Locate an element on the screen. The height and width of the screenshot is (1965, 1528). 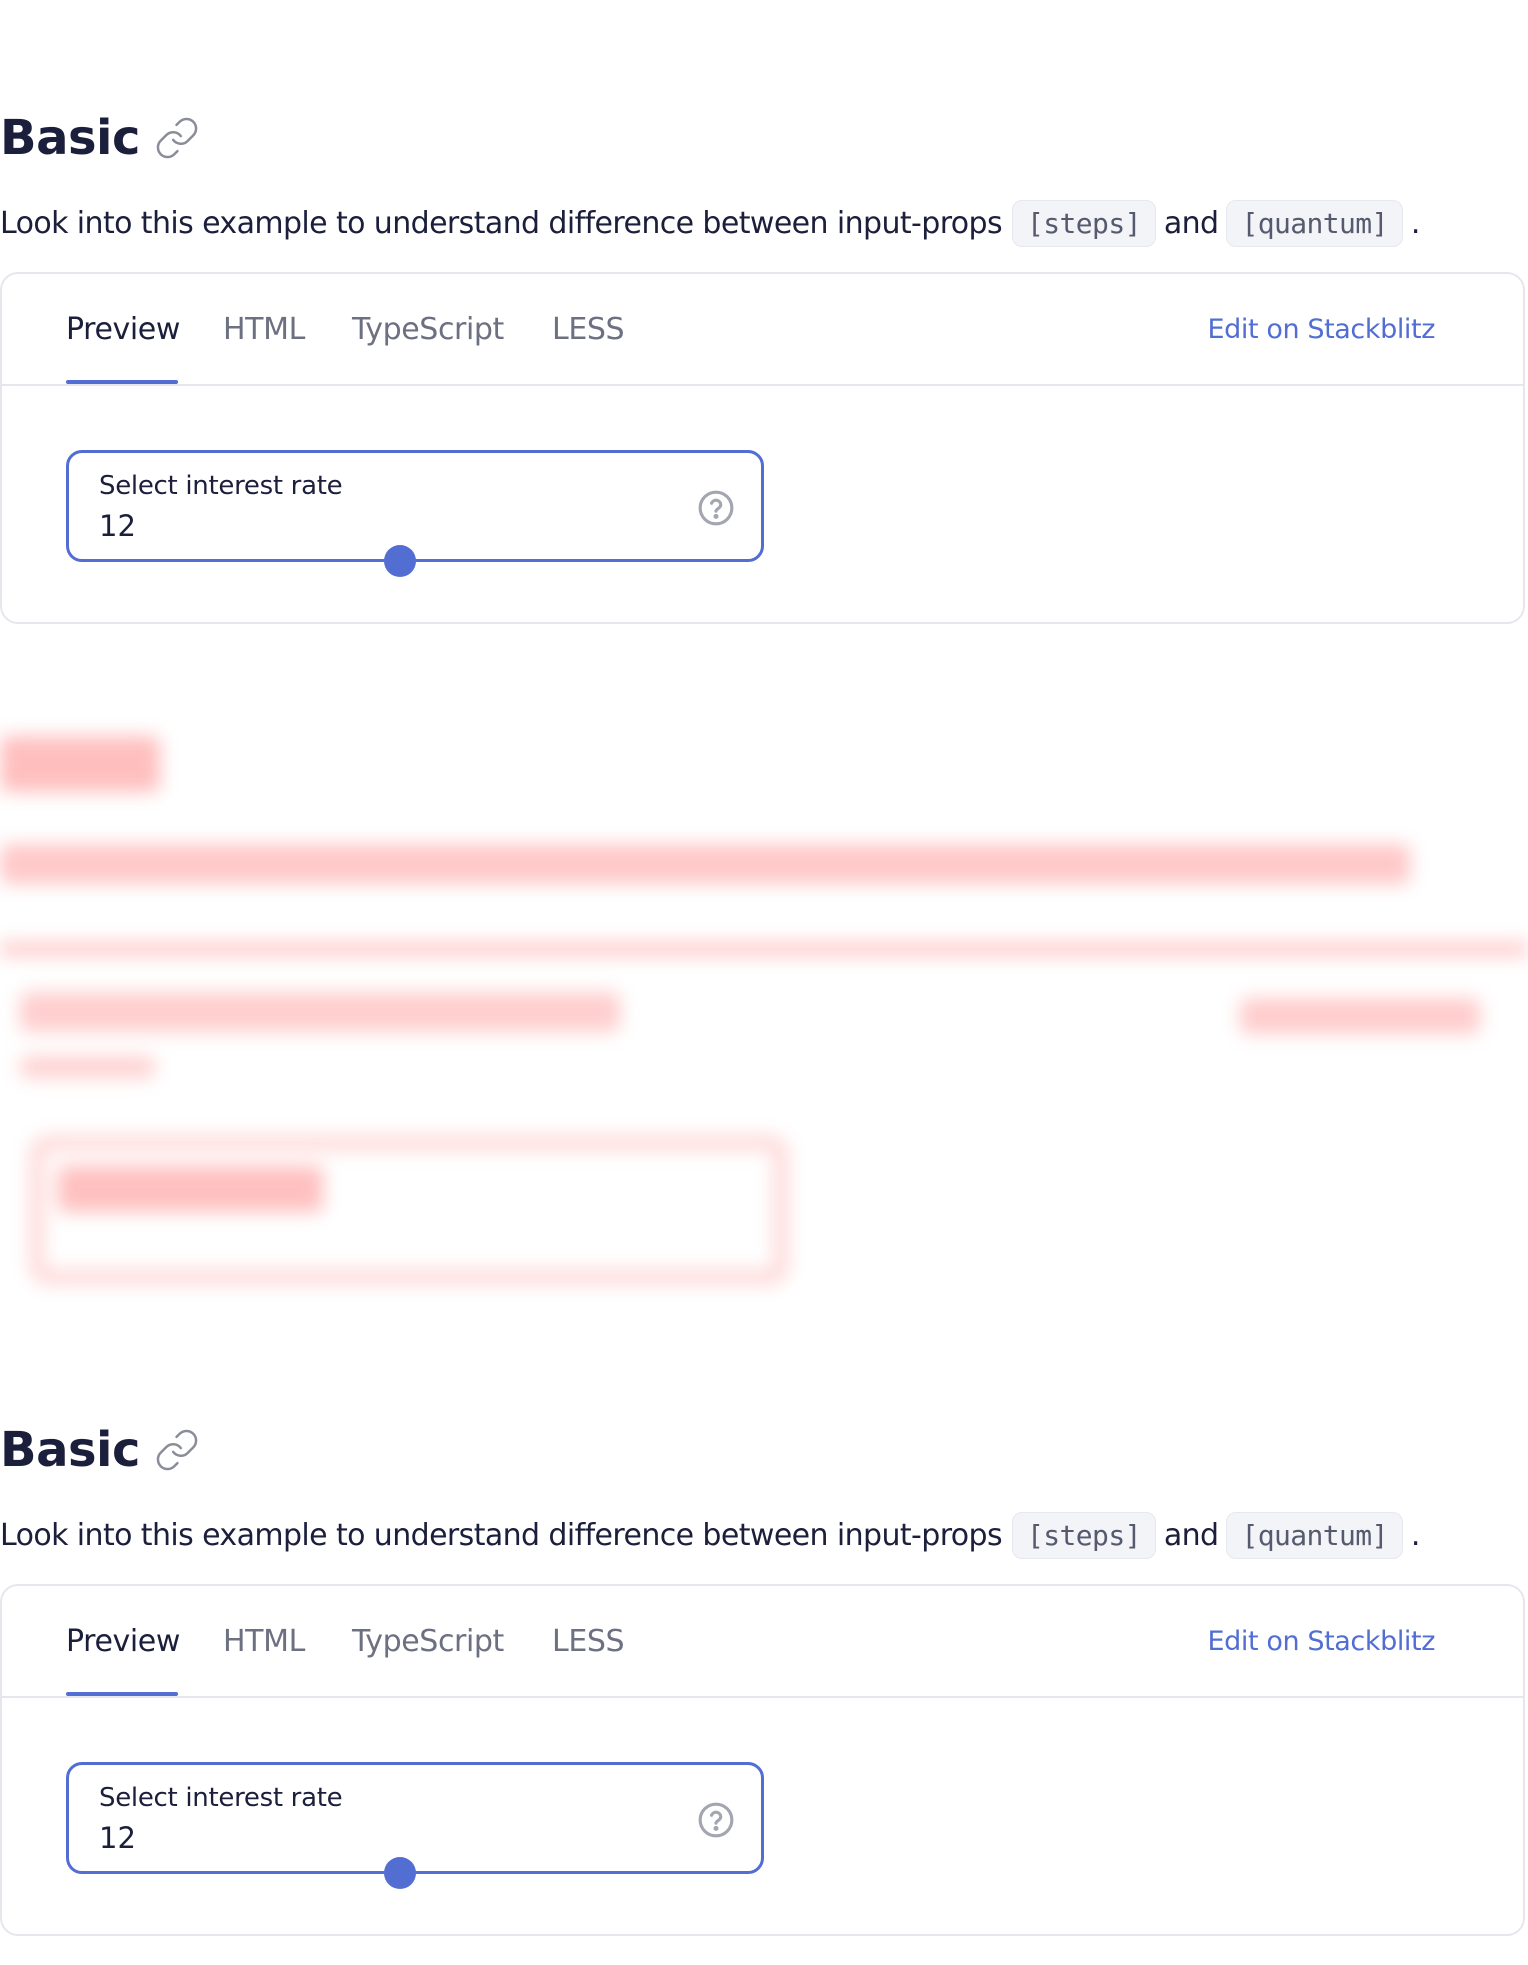
ghost-label is located at coordinates (190, 1189).